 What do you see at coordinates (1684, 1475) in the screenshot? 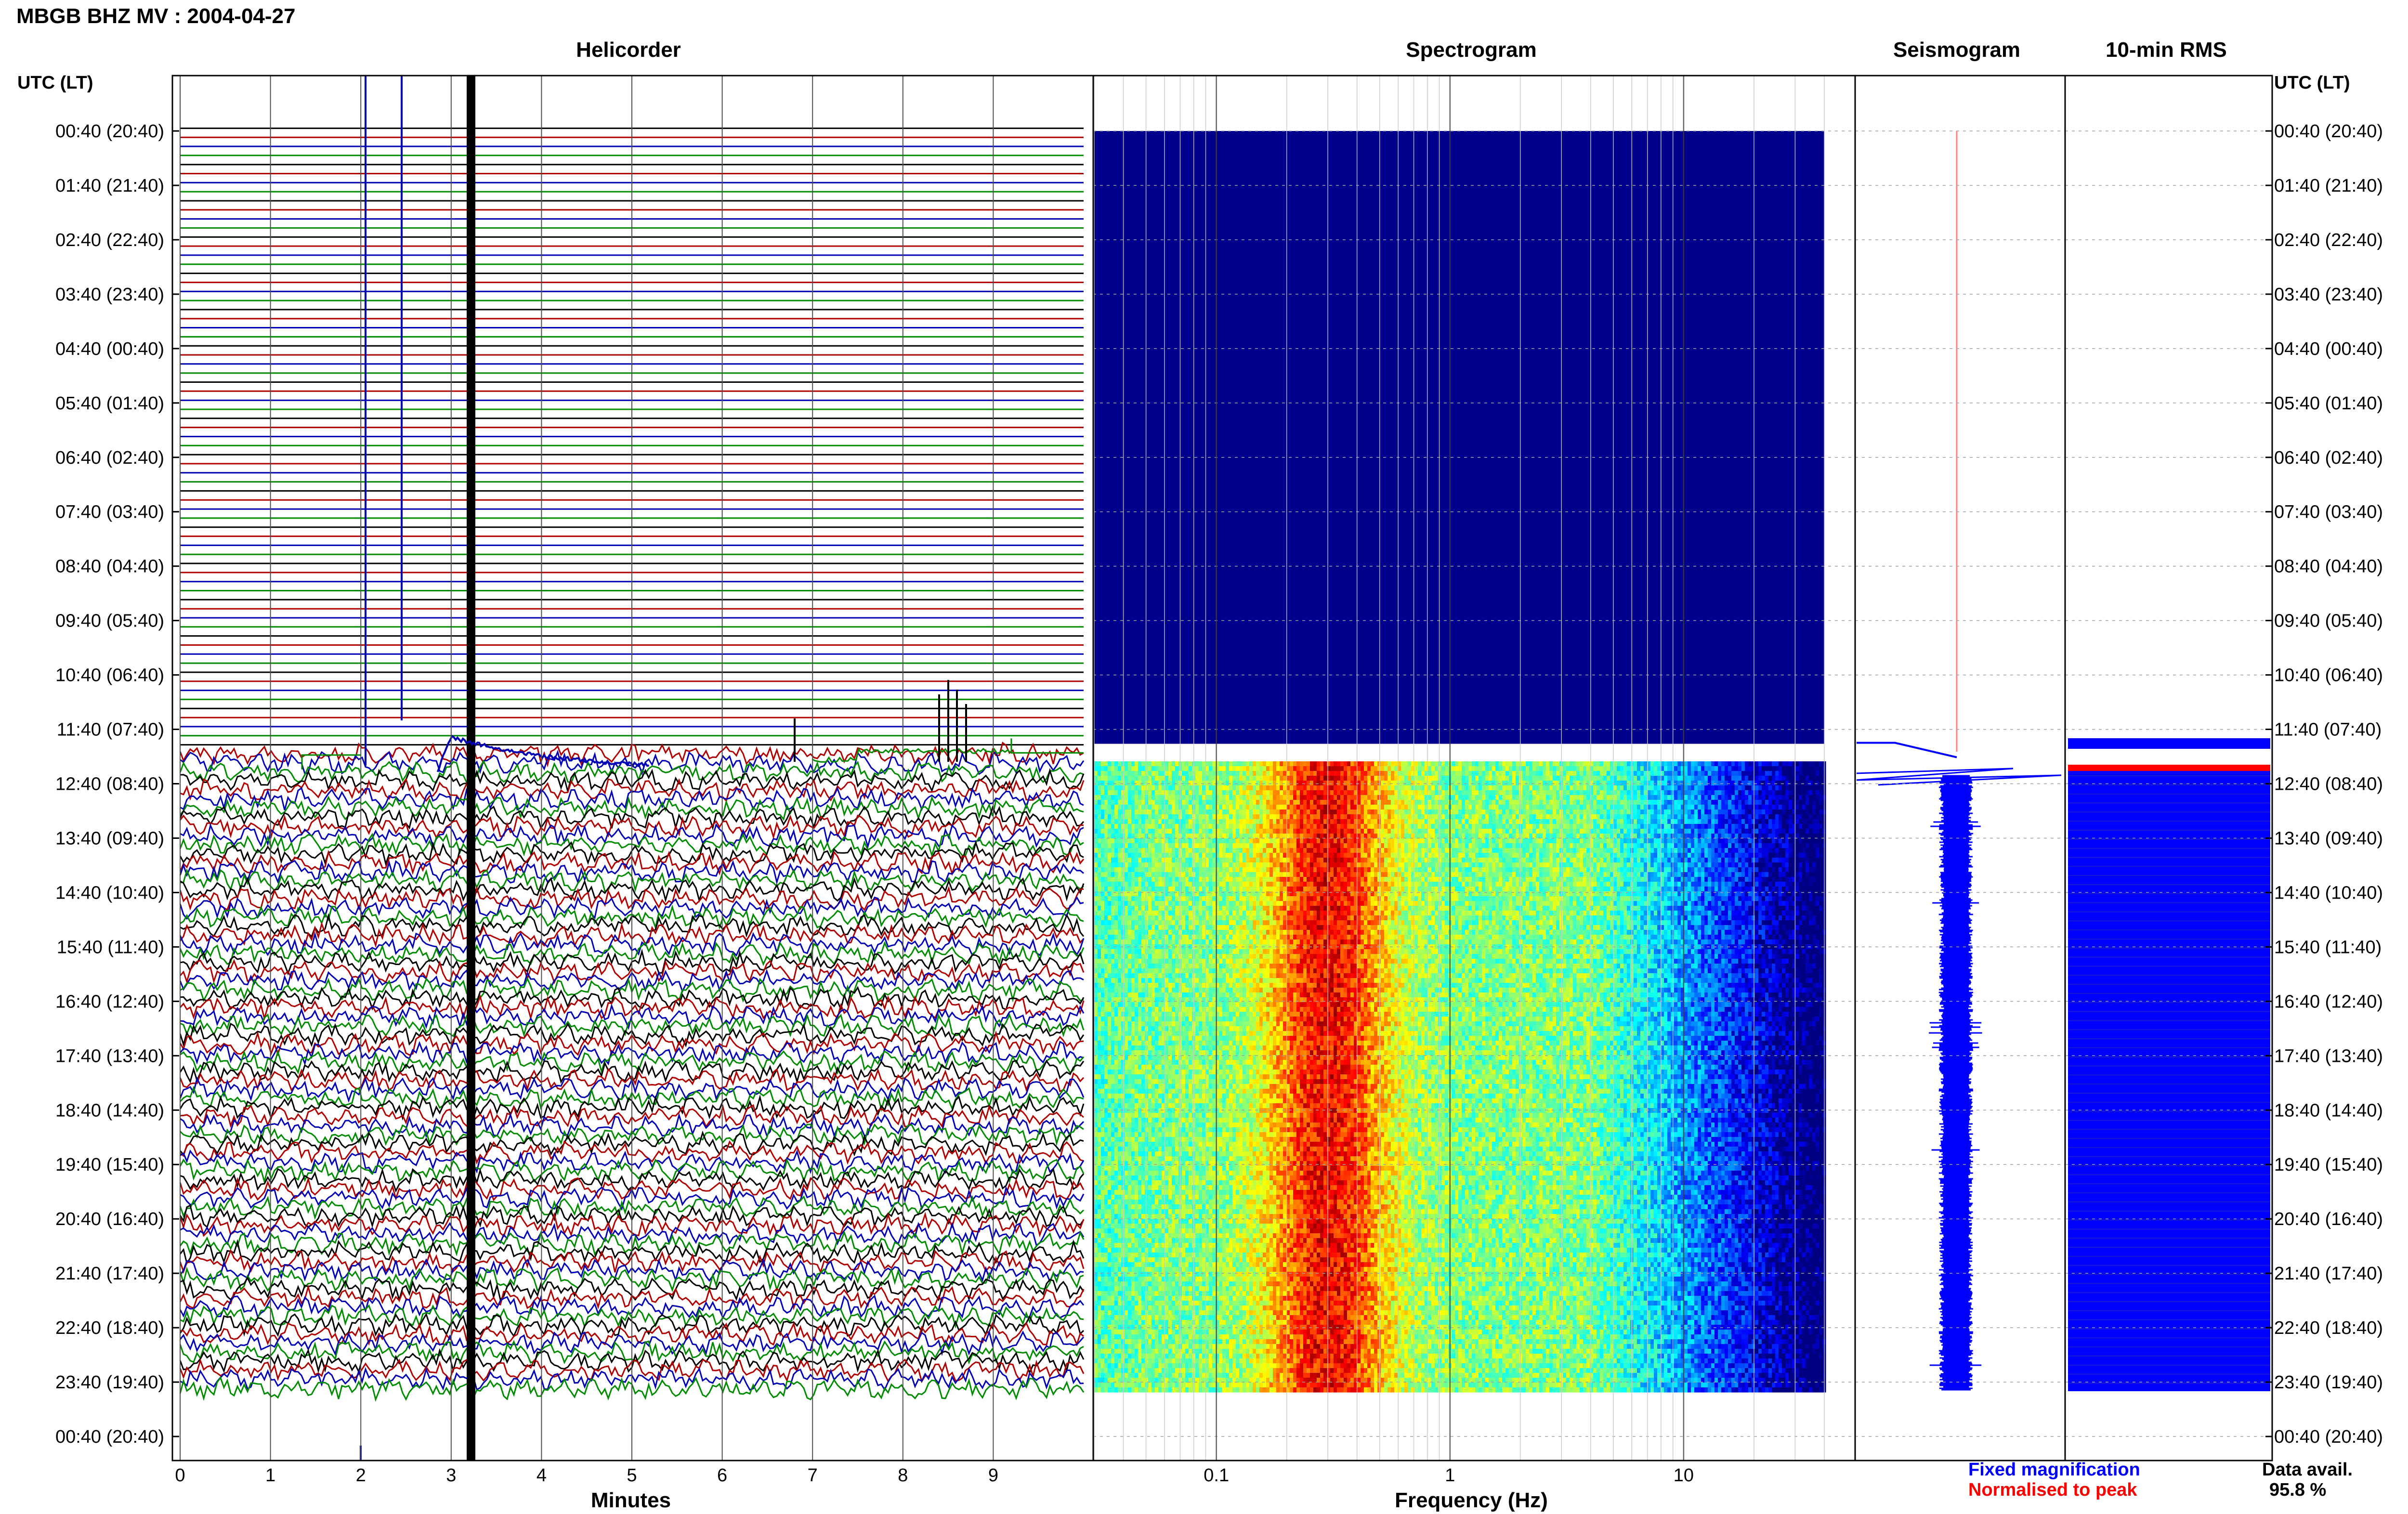
I see `spectrogram-x-tick: 10` at bounding box center [1684, 1475].